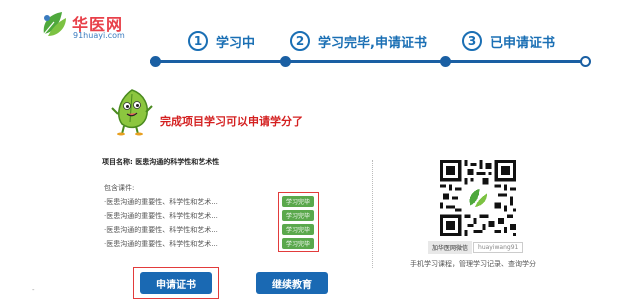 This screenshot has height=300, width=640. I want to click on continue-education-button: 继续教育, so click(292, 283).